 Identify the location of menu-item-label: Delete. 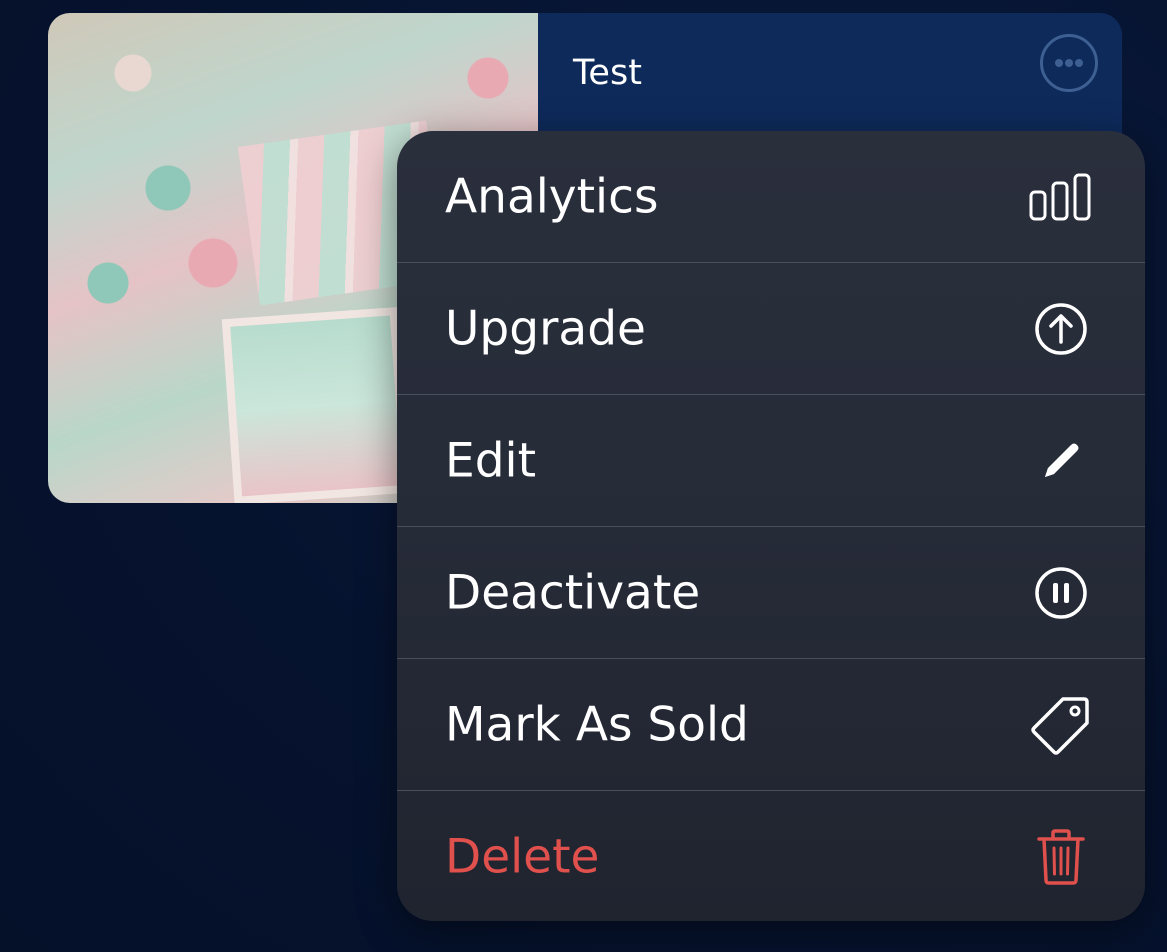
(522, 856).